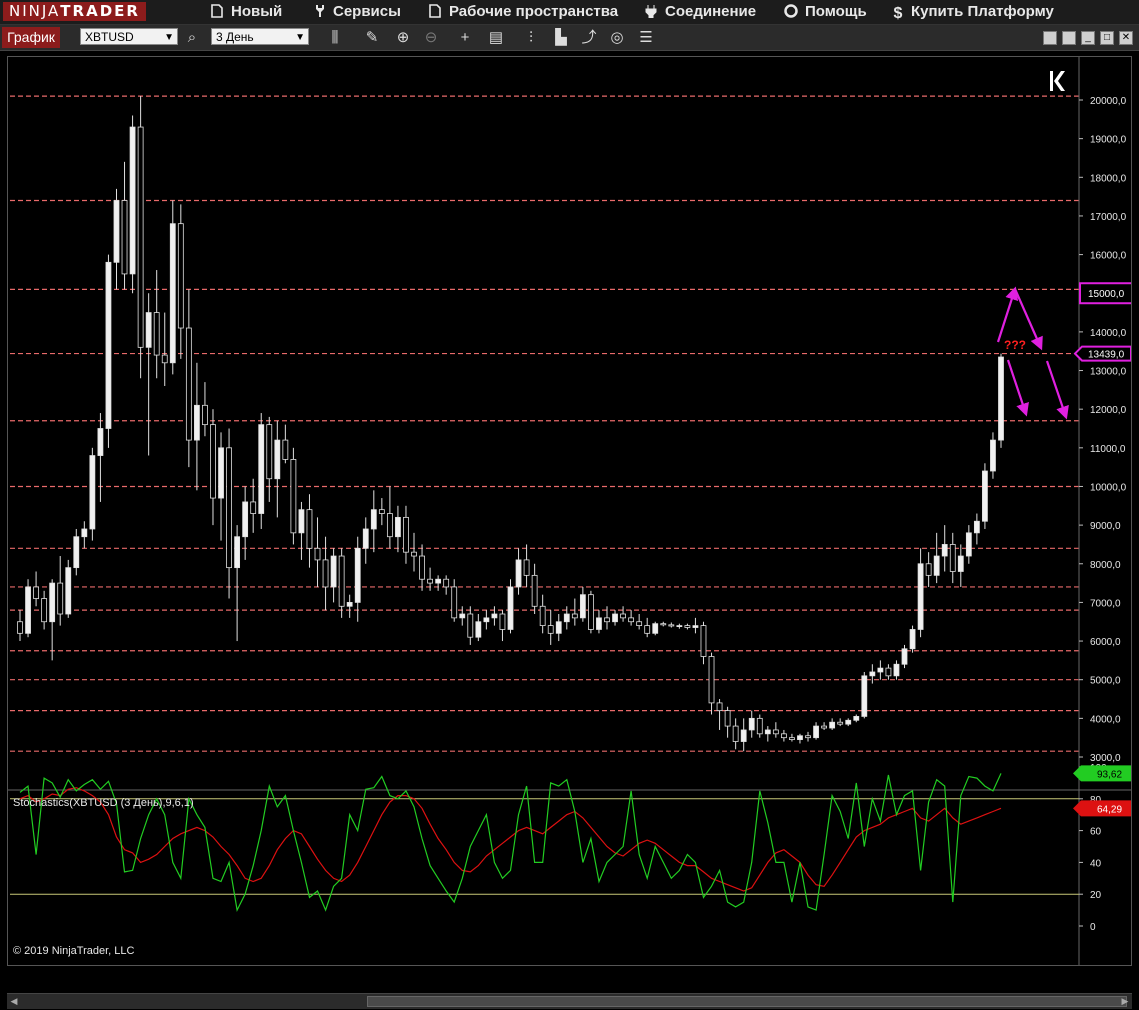  Describe the element at coordinates (1105, 642) in the screenshot. I see `price-tick-label: 6000,0` at that location.